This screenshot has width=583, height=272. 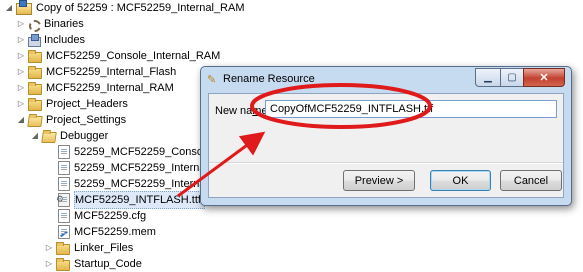 I want to click on tree-row-internal-flash: ▷ MCF52259_Internal_Flash, so click(x=96, y=72).